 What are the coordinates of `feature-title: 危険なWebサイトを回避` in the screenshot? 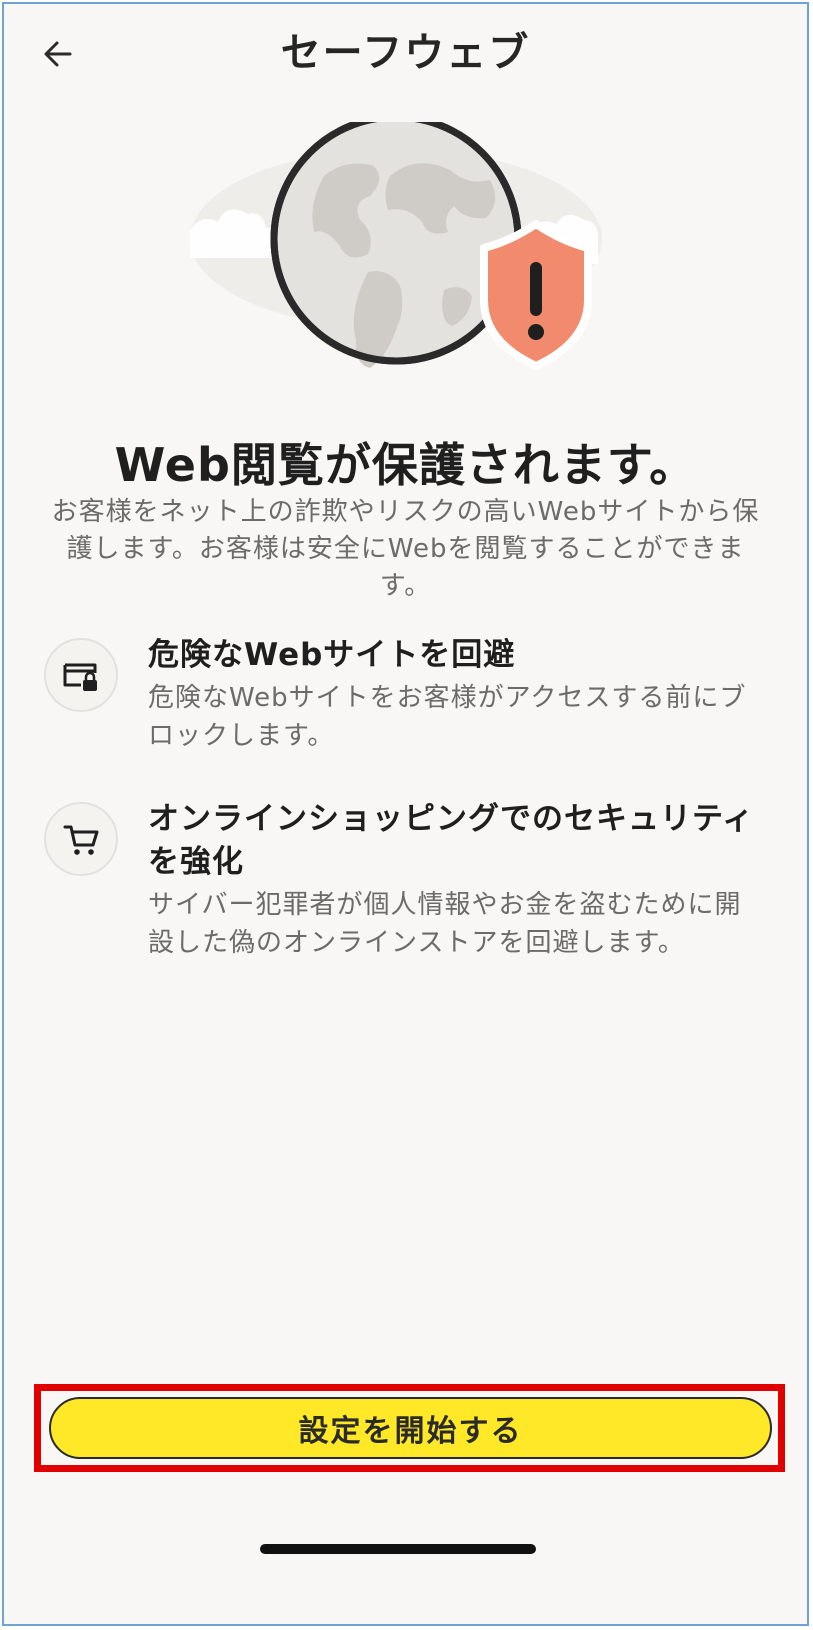 It's located at (332, 655).